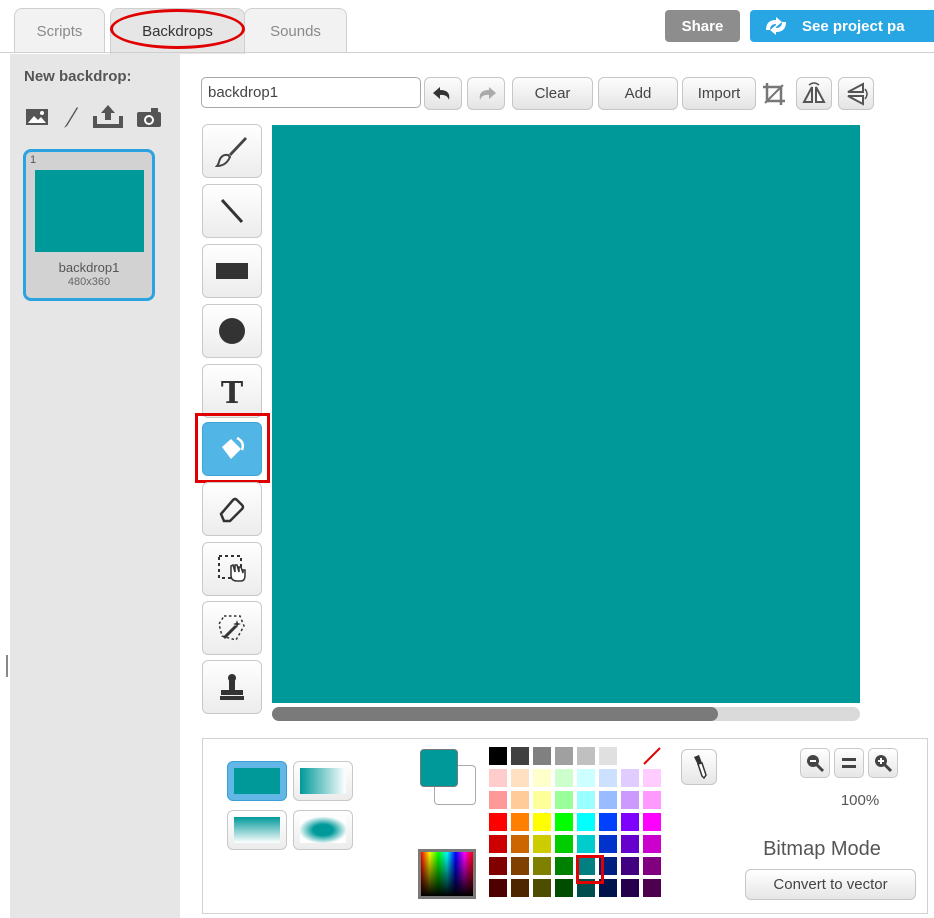  Describe the element at coordinates (7, 666) in the screenshot. I see `panel-splitter-handle` at that location.